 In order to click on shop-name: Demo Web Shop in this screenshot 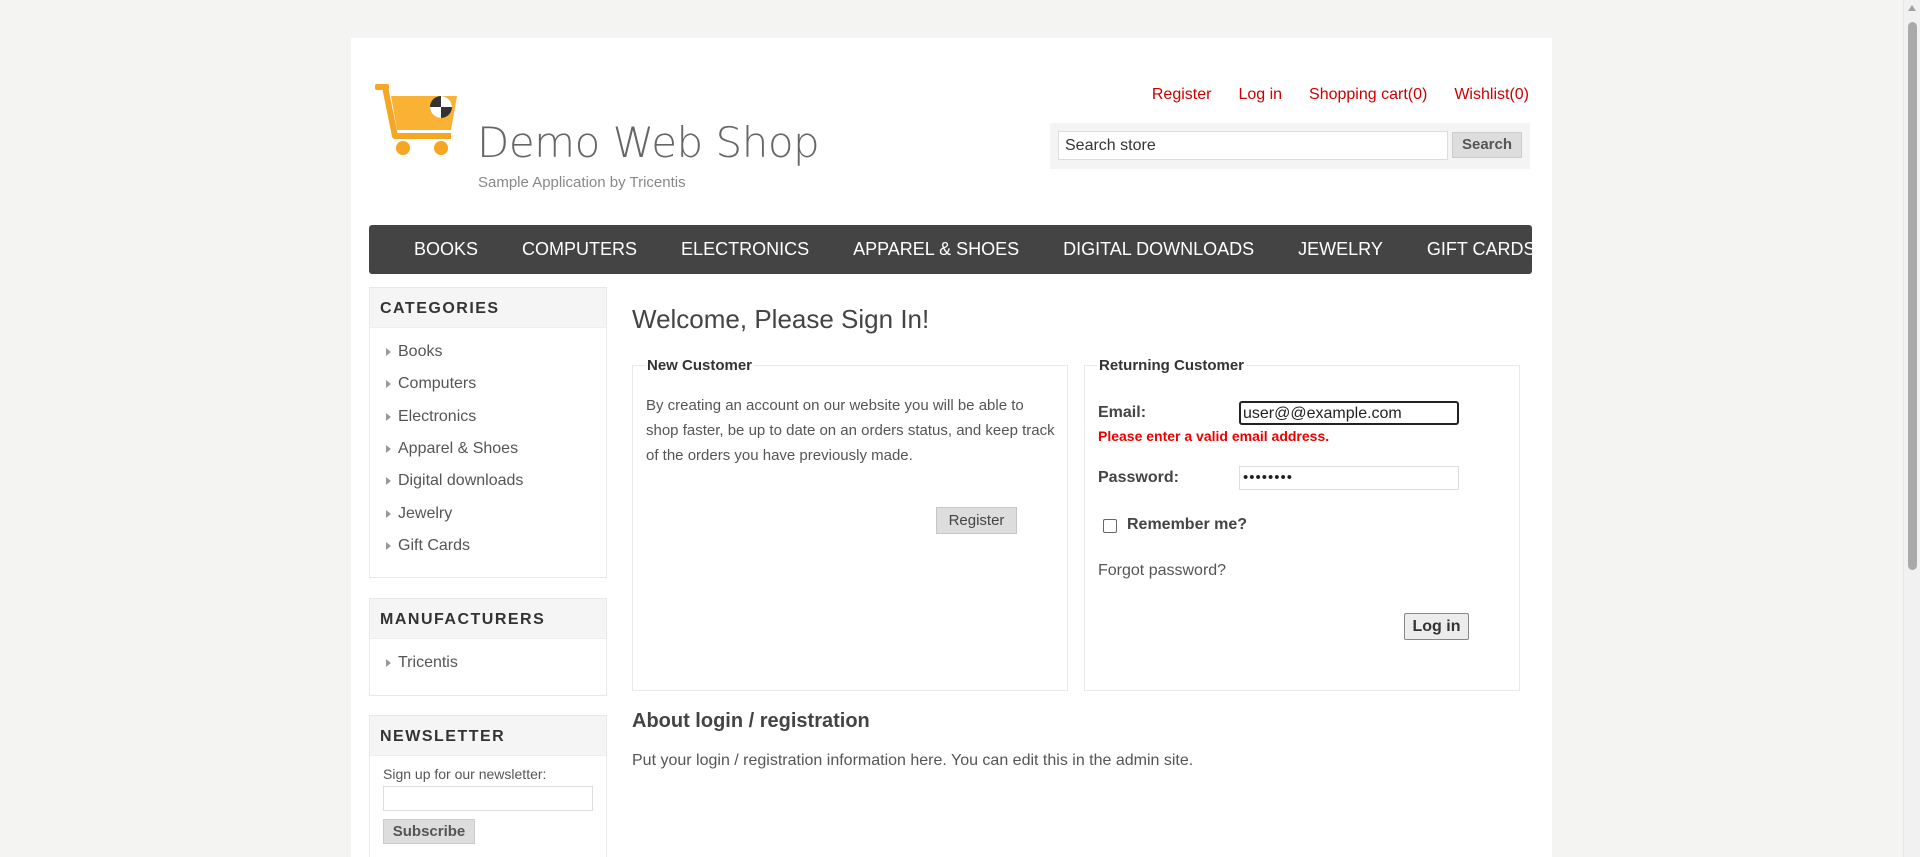, I will do `click(648, 142)`.